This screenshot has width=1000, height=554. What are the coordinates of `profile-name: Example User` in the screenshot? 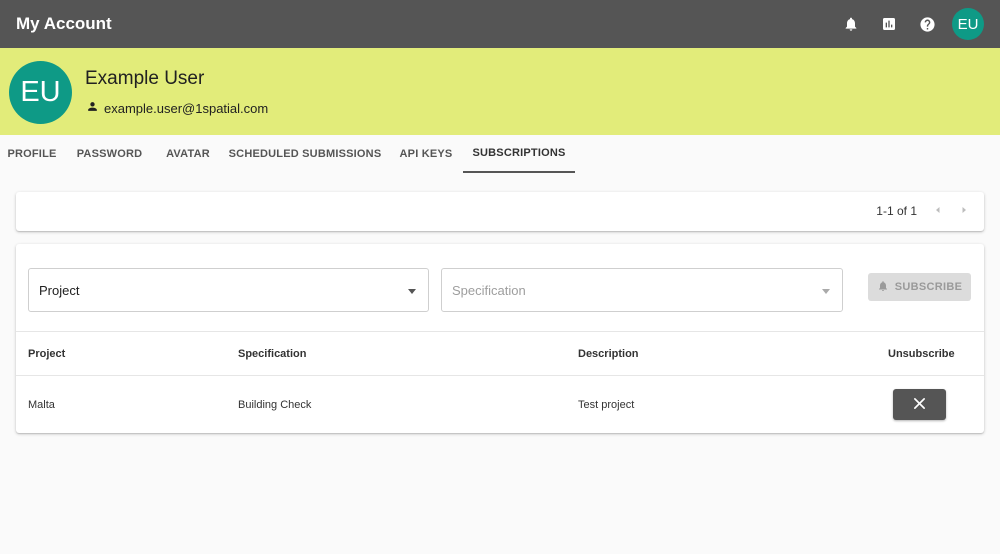 It's located at (145, 78).